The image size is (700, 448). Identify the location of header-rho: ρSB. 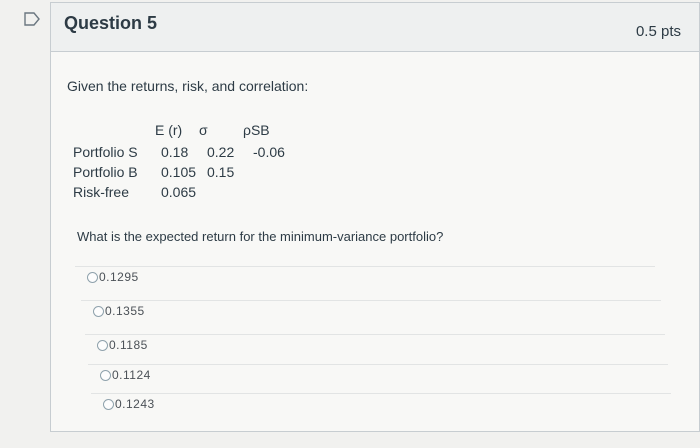
(256, 130).